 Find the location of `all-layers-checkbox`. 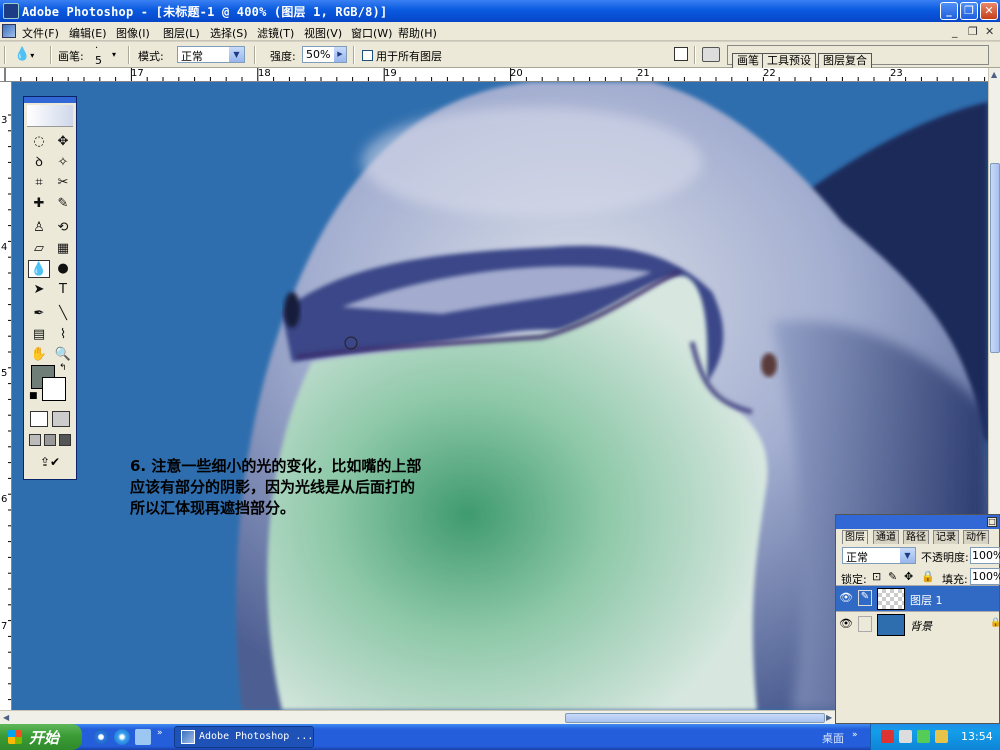

all-layers-checkbox is located at coordinates (367, 55).